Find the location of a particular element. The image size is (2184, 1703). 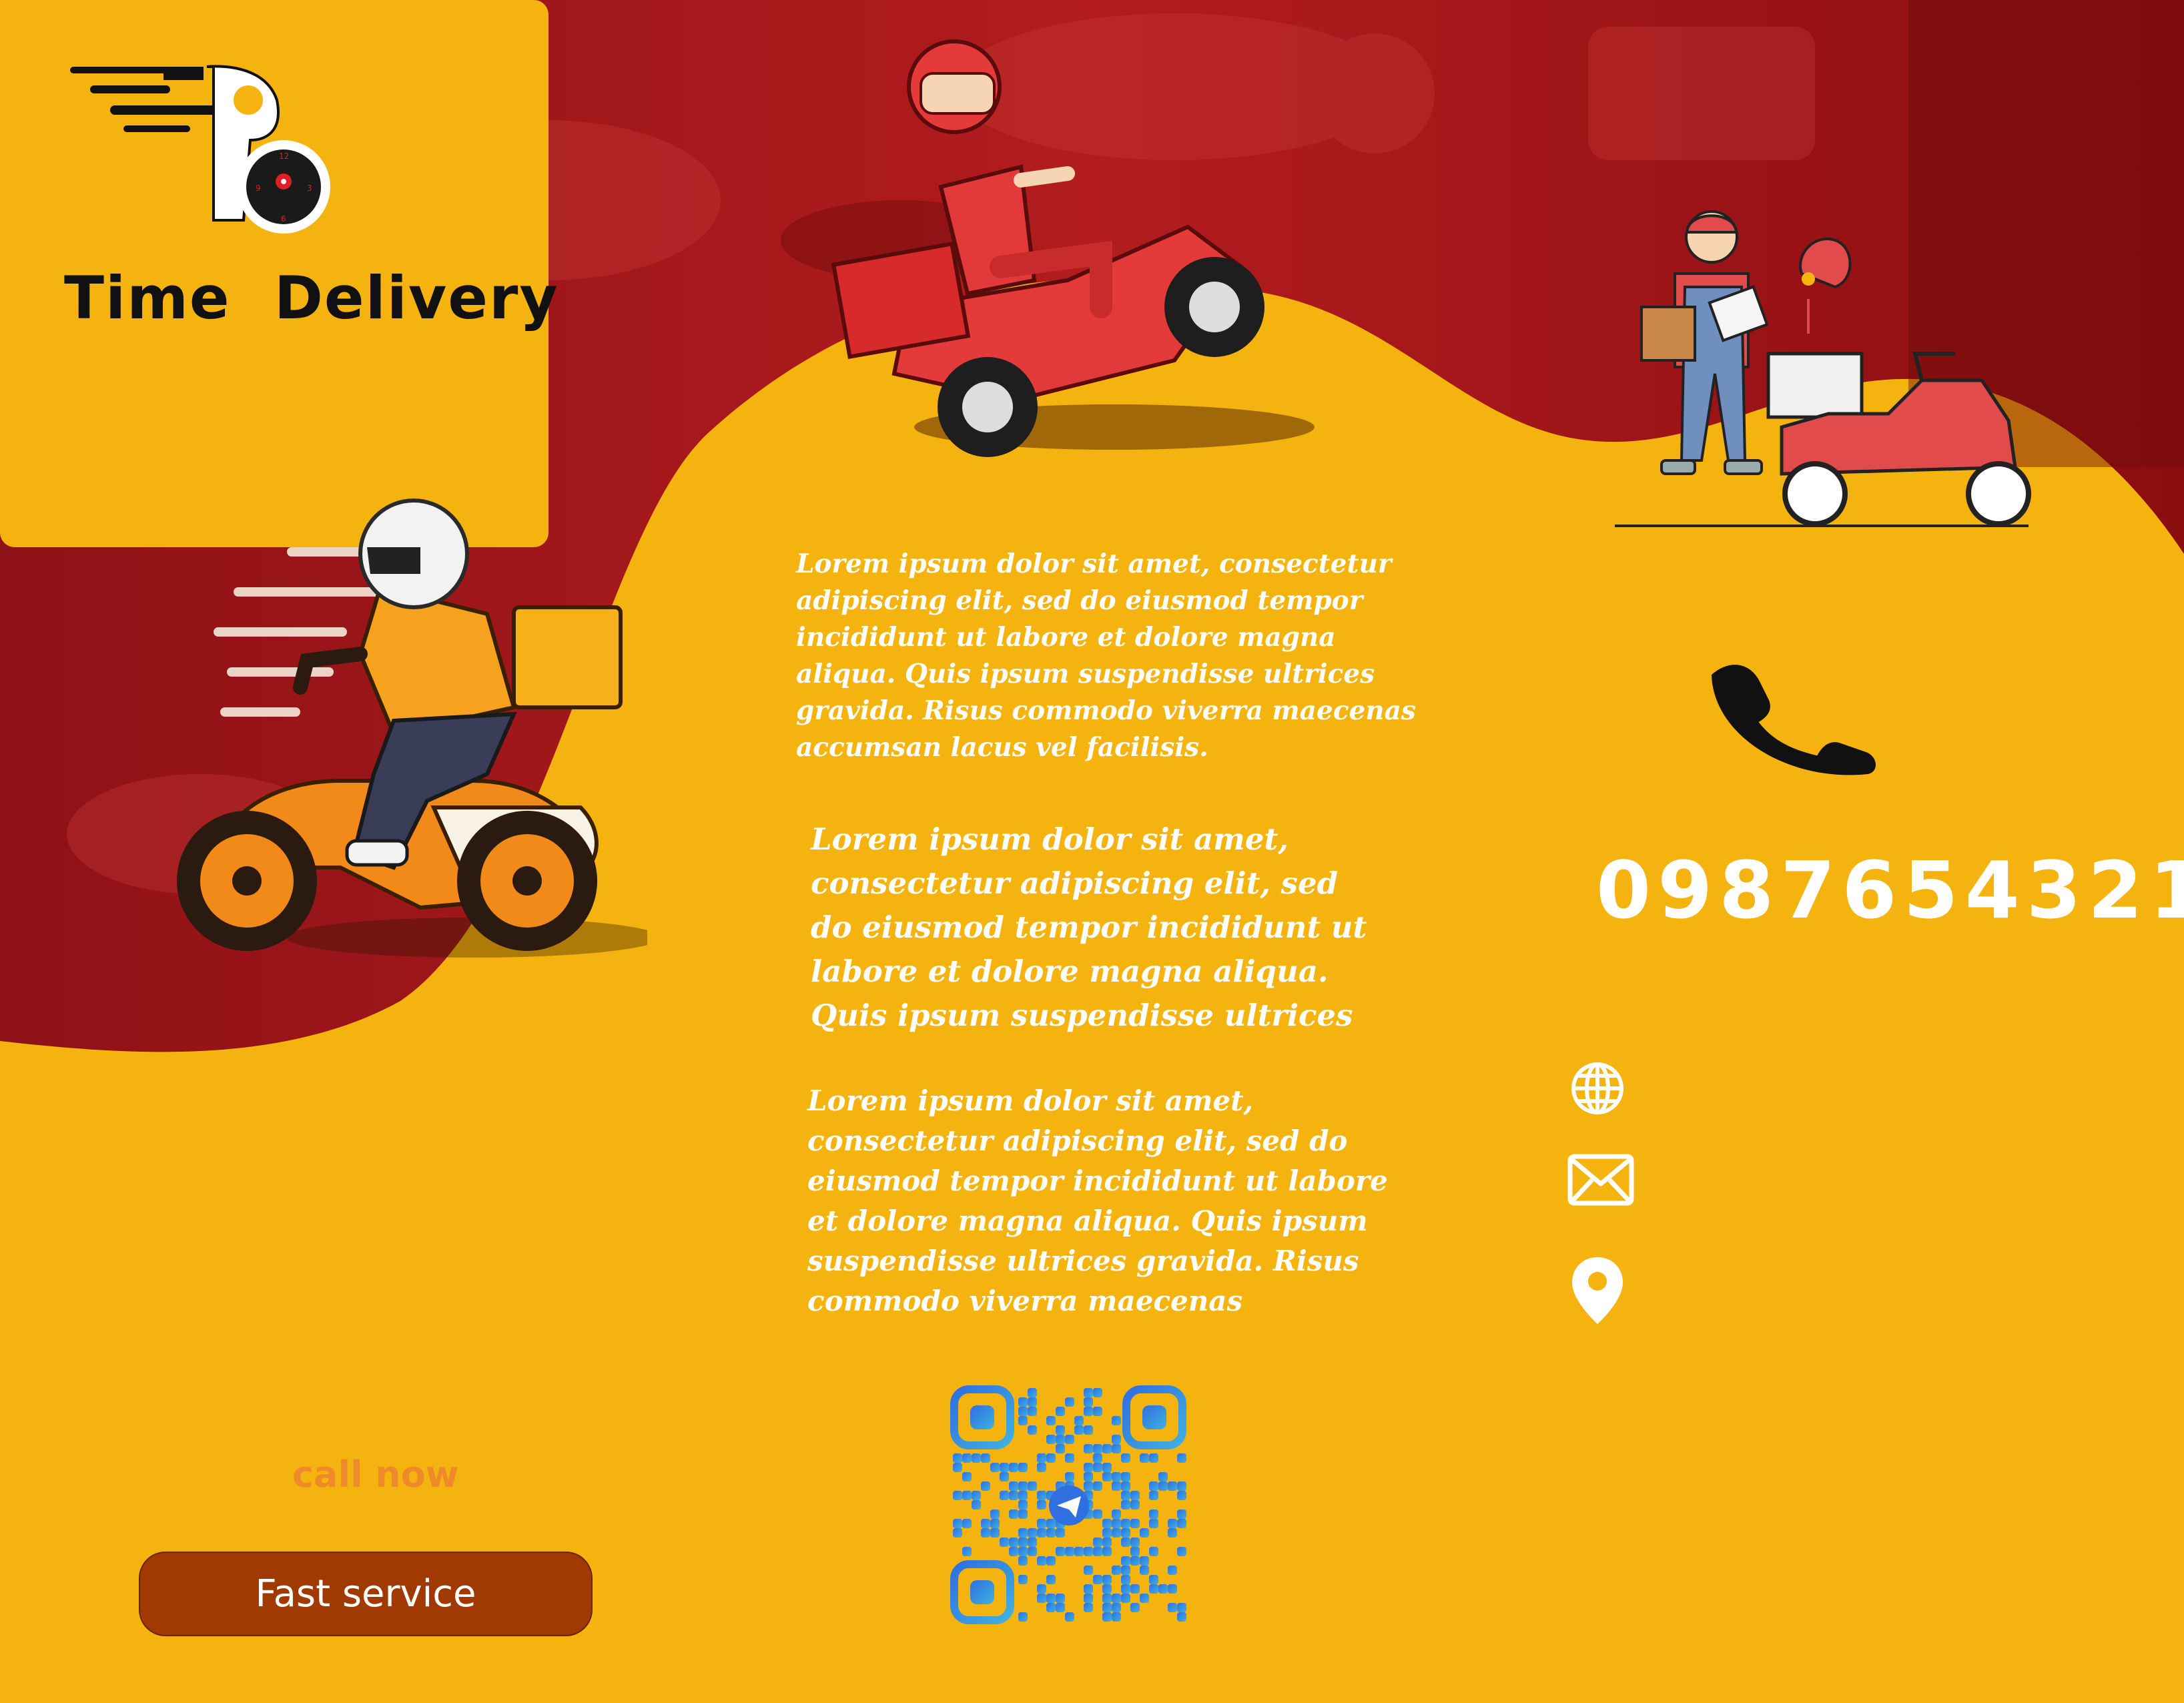

qr-code-icon is located at coordinates (1069, 1504).